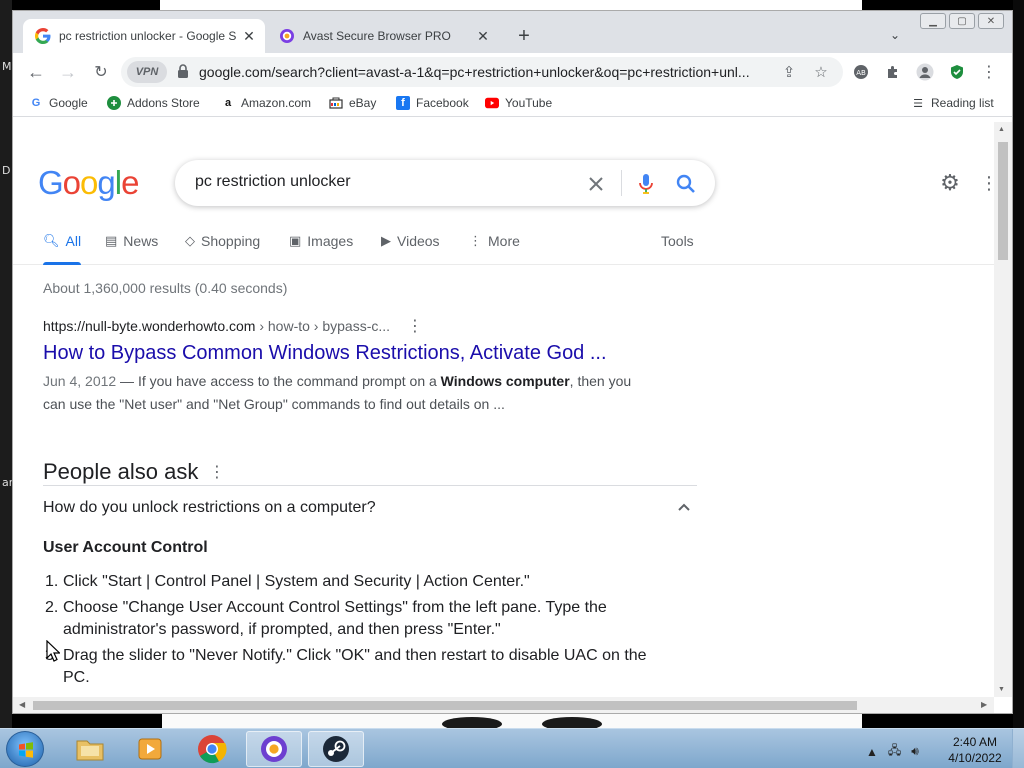  Describe the element at coordinates (321, 241) in the screenshot. I see `tab-images: ▣ Images` at that location.